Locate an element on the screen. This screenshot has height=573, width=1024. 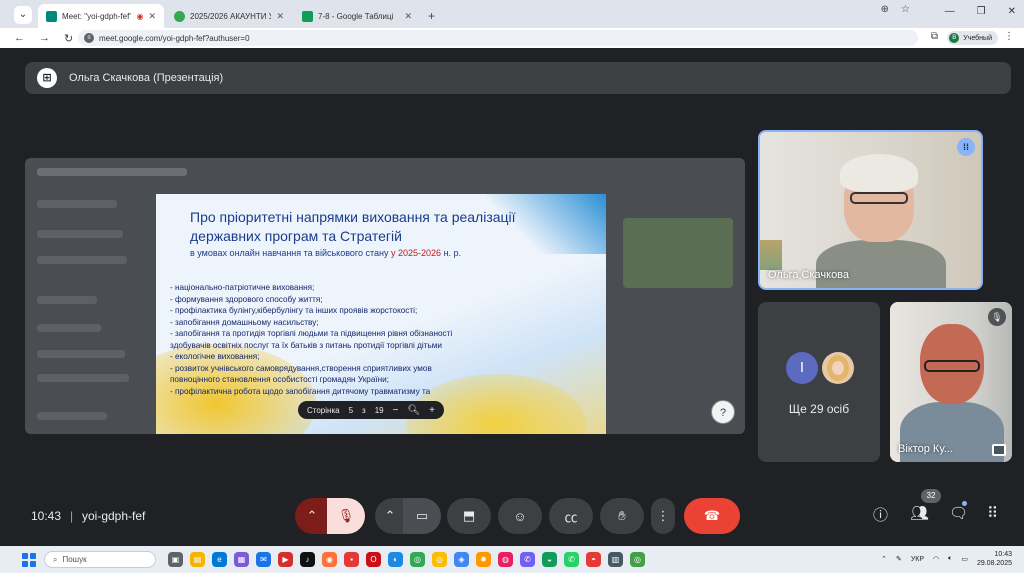
help-icon: ? is located at coordinates (723, 412).